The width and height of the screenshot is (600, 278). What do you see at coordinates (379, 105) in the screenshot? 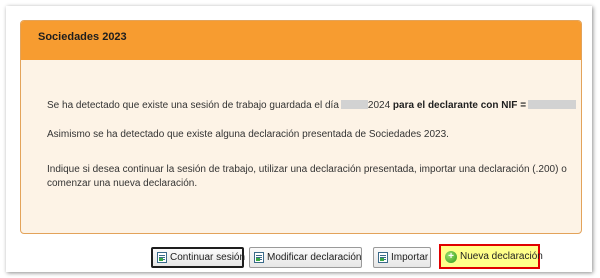
I see `session-year: 2024` at bounding box center [379, 105].